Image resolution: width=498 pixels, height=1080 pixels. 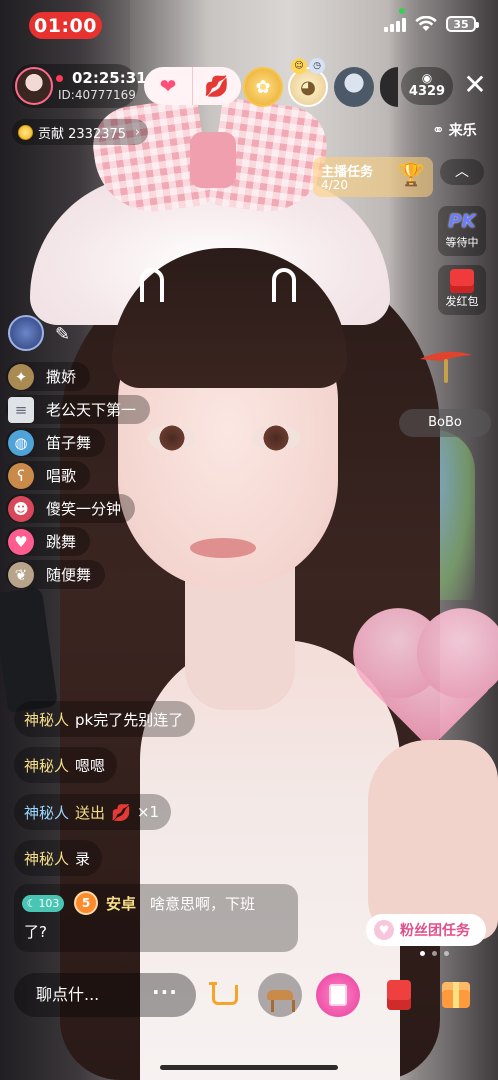 What do you see at coordinates (216, 86) in the screenshot?
I see `kiss-lips-button: 💋` at bounding box center [216, 86].